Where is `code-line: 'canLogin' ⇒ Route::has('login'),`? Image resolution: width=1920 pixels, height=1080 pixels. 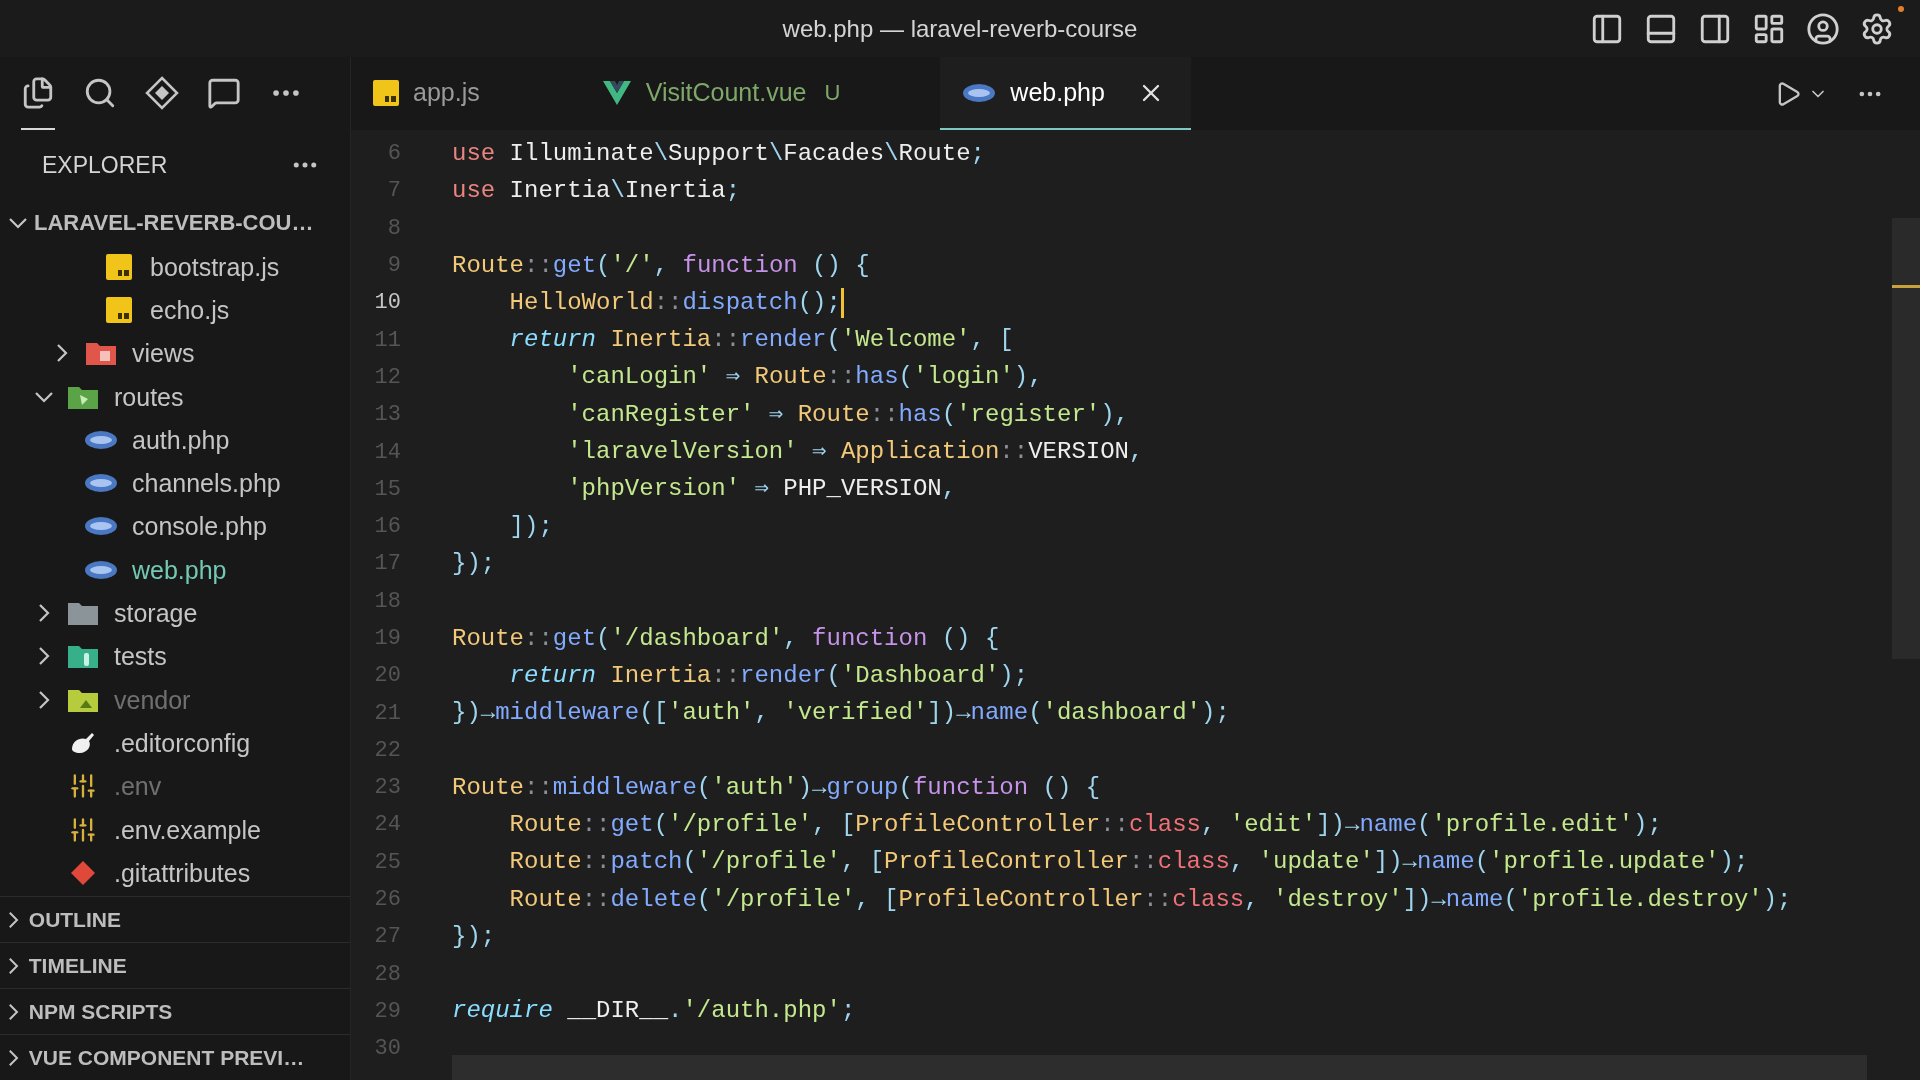
code-line: 'canLogin' ⇒ Route::has('login'), is located at coordinates (804, 377).